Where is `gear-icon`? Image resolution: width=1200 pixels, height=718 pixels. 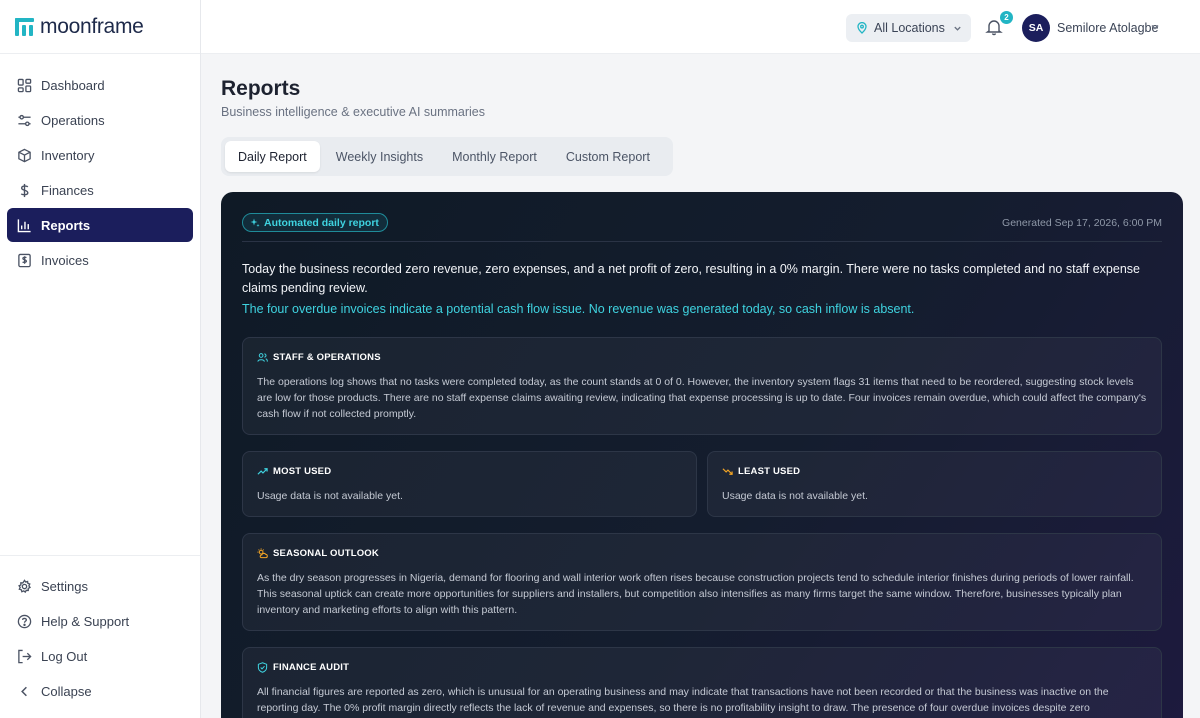 gear-icon is located at coordinates (24, 585).